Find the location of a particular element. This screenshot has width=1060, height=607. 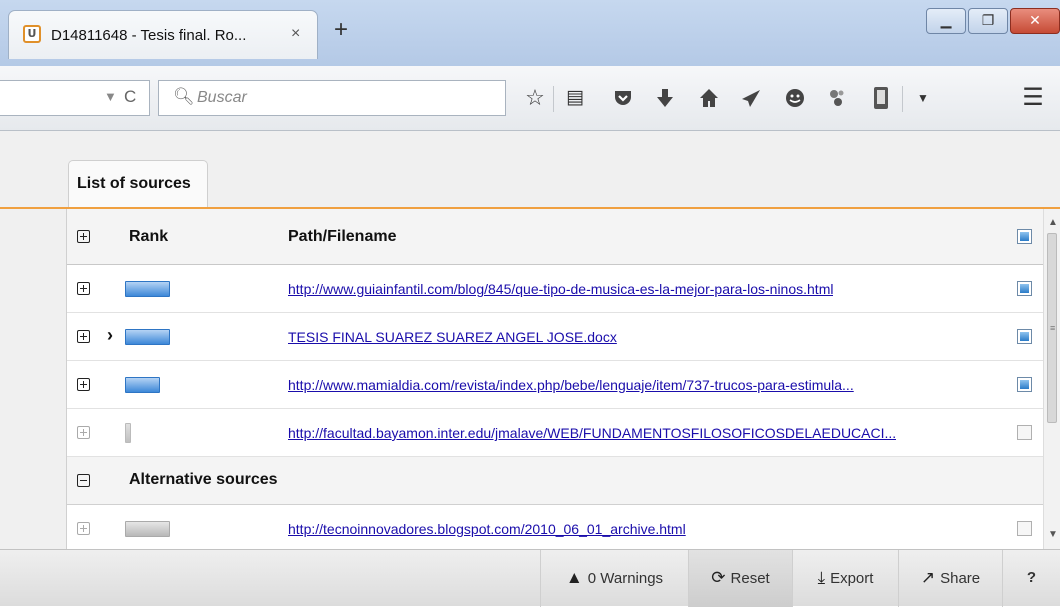

url-bar: ▼ C is located at coordinates (75, 98).